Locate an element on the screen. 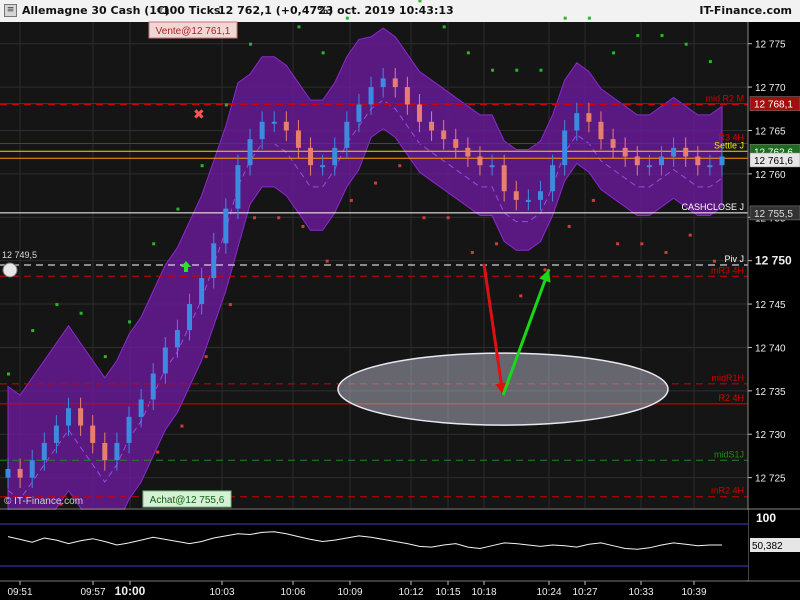 This screenshot has height=600, width=800. x-tick-label: 10:18 is located at coordinates (483, 592).